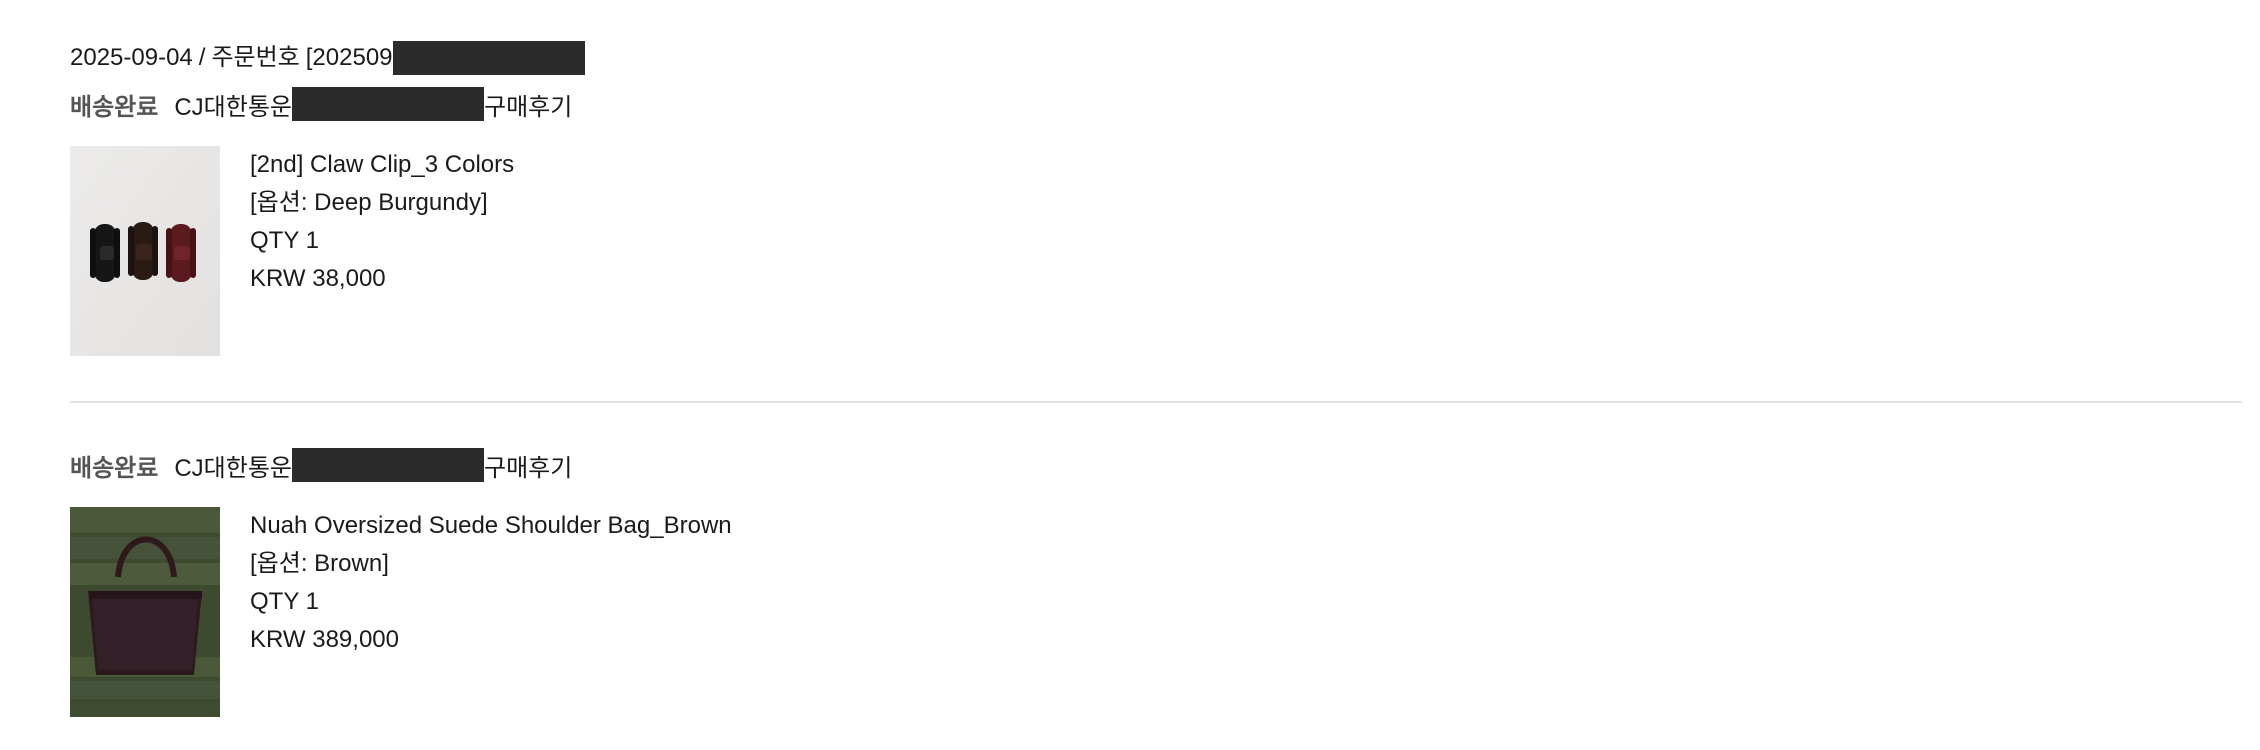 Image resolution: width=2260 pixels, height=750 pixels. What do you see at coordinates (324, 639) in the screenshot?
I see `product-price: KRW 389,000` at bounding box center [324, 639].